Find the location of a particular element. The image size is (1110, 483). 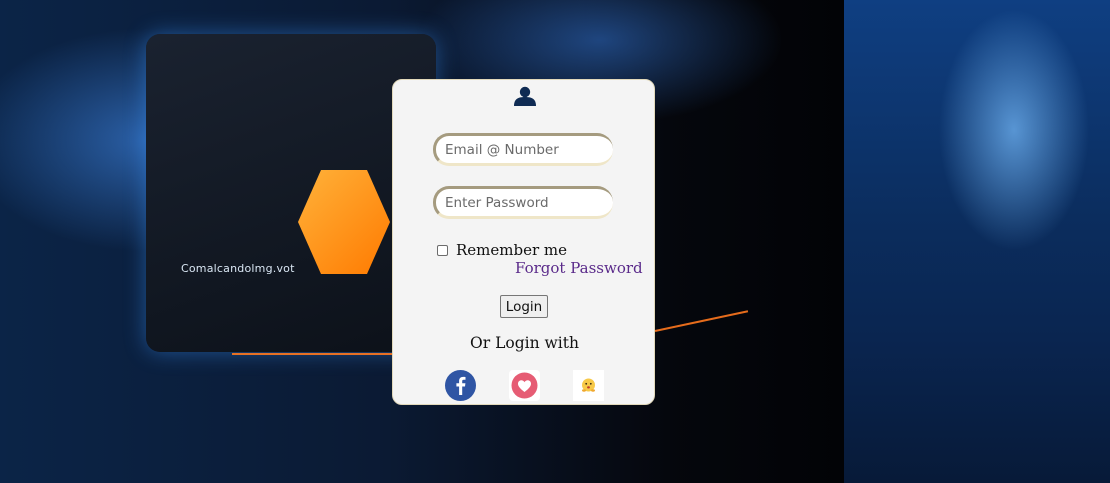

emoji-icon is located at coordinates (588, 385).